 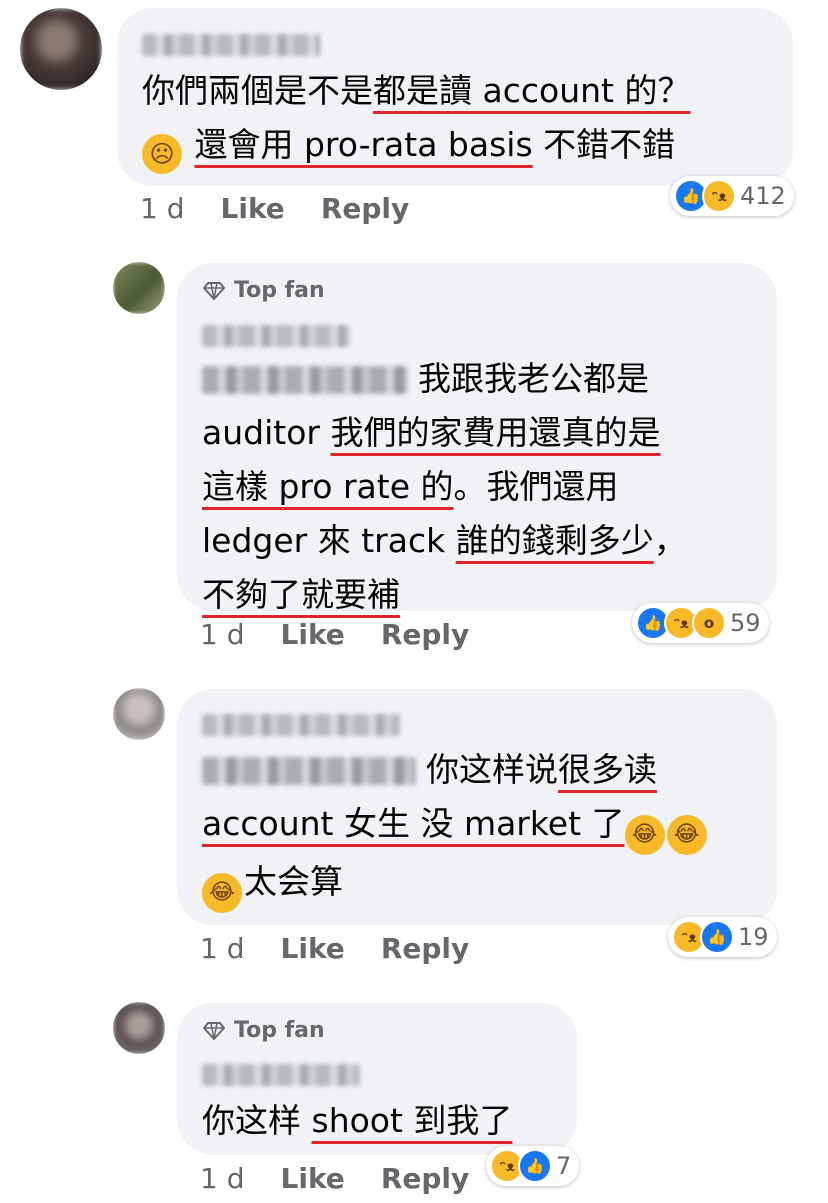 What do you see at coordinates (745, 623) in the screenshot?
I see `reaction-count: 59` at bounding box center [745, 623].